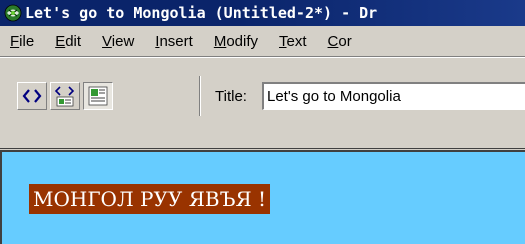  Describe the element at coordinates (150, 199) in the screenshot. I see `document-heading-text: МОНГОЛ РУУ ЯВЪЯ !` at that location.